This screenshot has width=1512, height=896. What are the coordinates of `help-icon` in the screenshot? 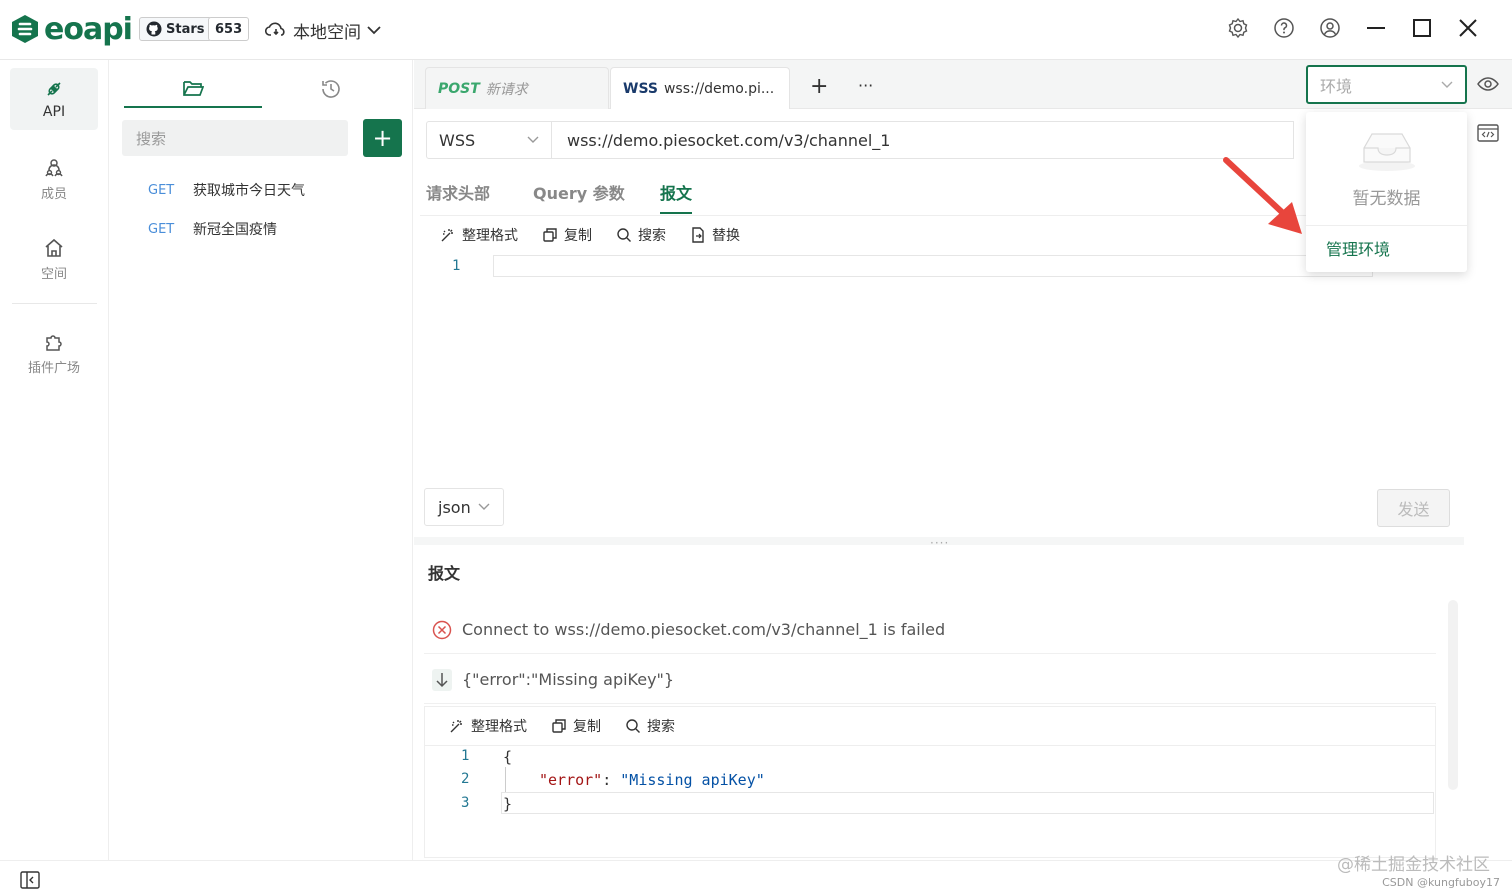 It's located at (1284, 28).